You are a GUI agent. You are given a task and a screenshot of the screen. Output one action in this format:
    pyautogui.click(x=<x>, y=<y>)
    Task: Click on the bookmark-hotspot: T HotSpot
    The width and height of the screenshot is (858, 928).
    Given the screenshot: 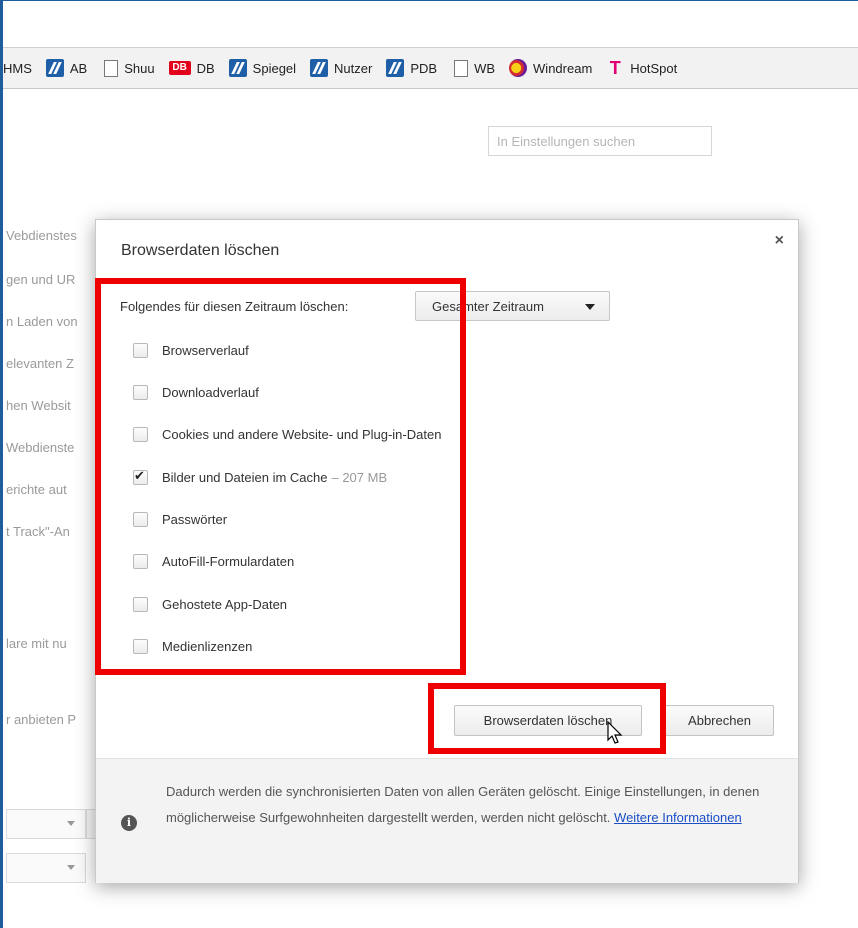 What is the action you would take?
    pyautogui.click(x=641, y=68)
    